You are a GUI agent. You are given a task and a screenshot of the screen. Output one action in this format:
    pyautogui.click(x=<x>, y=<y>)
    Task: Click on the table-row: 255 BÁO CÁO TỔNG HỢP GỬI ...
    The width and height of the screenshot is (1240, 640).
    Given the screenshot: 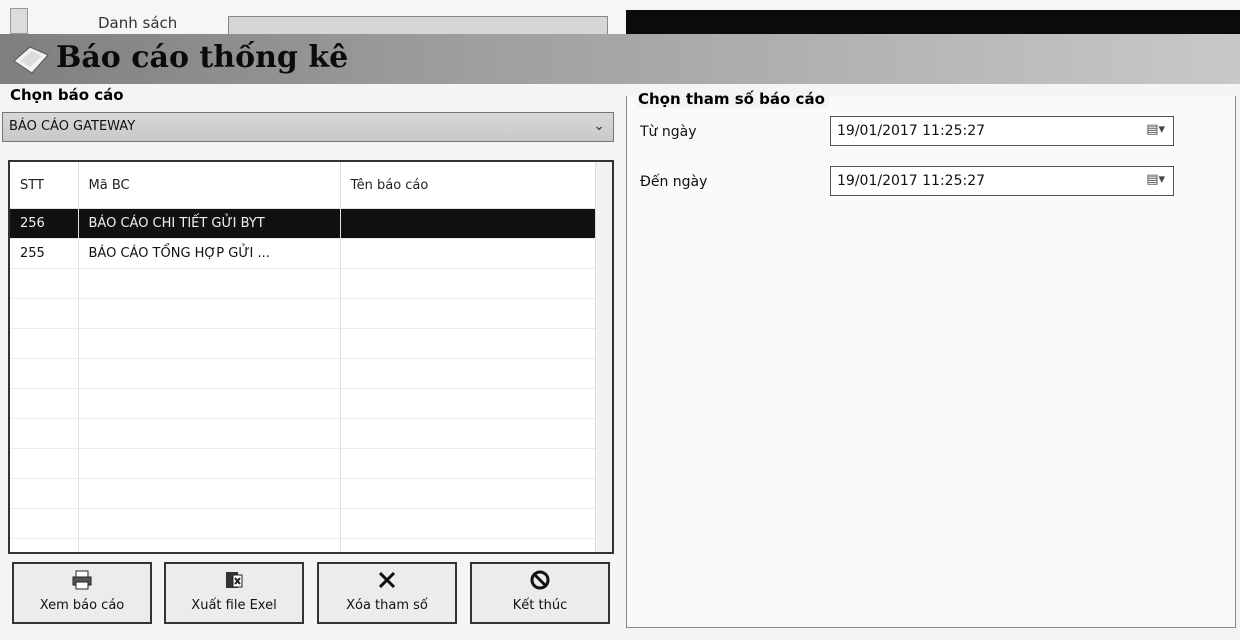 What is the action you would take?
    pyautogui.click(x=311, y=253)
    